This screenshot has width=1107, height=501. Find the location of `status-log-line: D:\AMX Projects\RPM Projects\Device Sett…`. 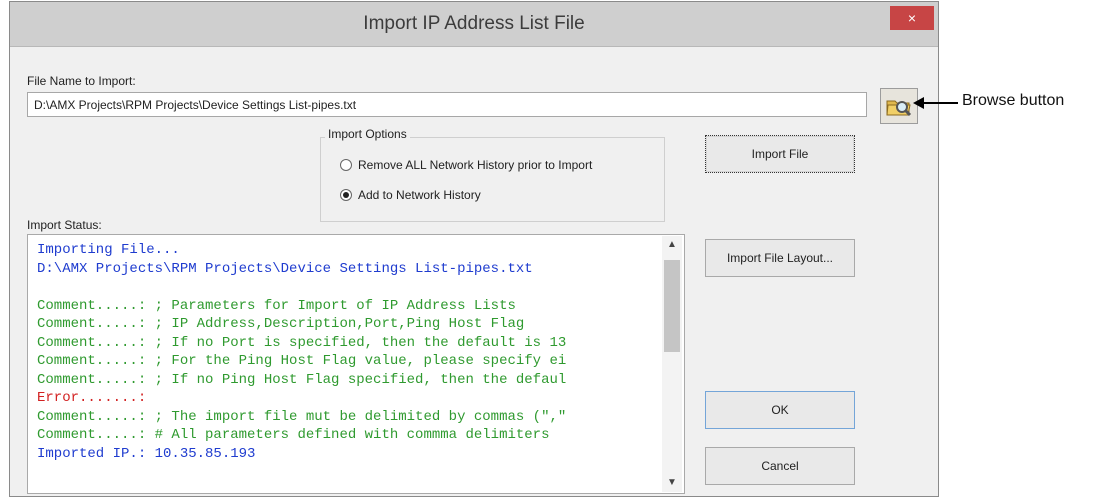

status-log-line: D:\AMX Projects\RPM Projects\Device Sett… is located at coordinates (285, 268).